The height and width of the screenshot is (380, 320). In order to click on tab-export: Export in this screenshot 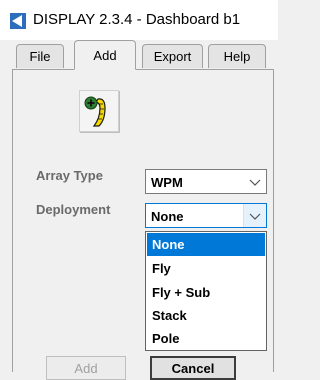, I will do `click(172, 56)`.